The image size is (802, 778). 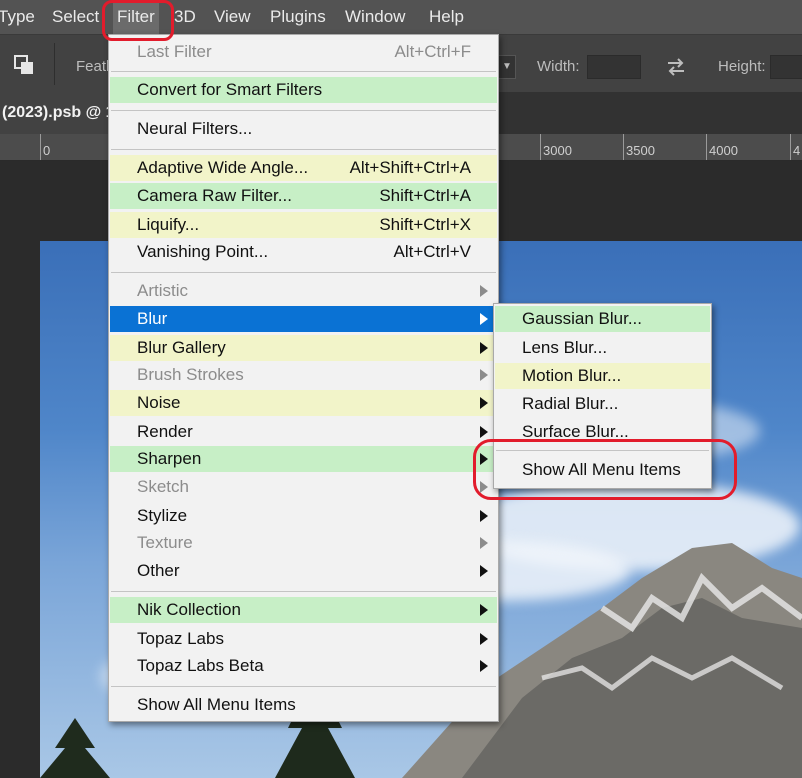 I want to click on filter-menu-item-texture: Texture, so click(x=303, y=543).